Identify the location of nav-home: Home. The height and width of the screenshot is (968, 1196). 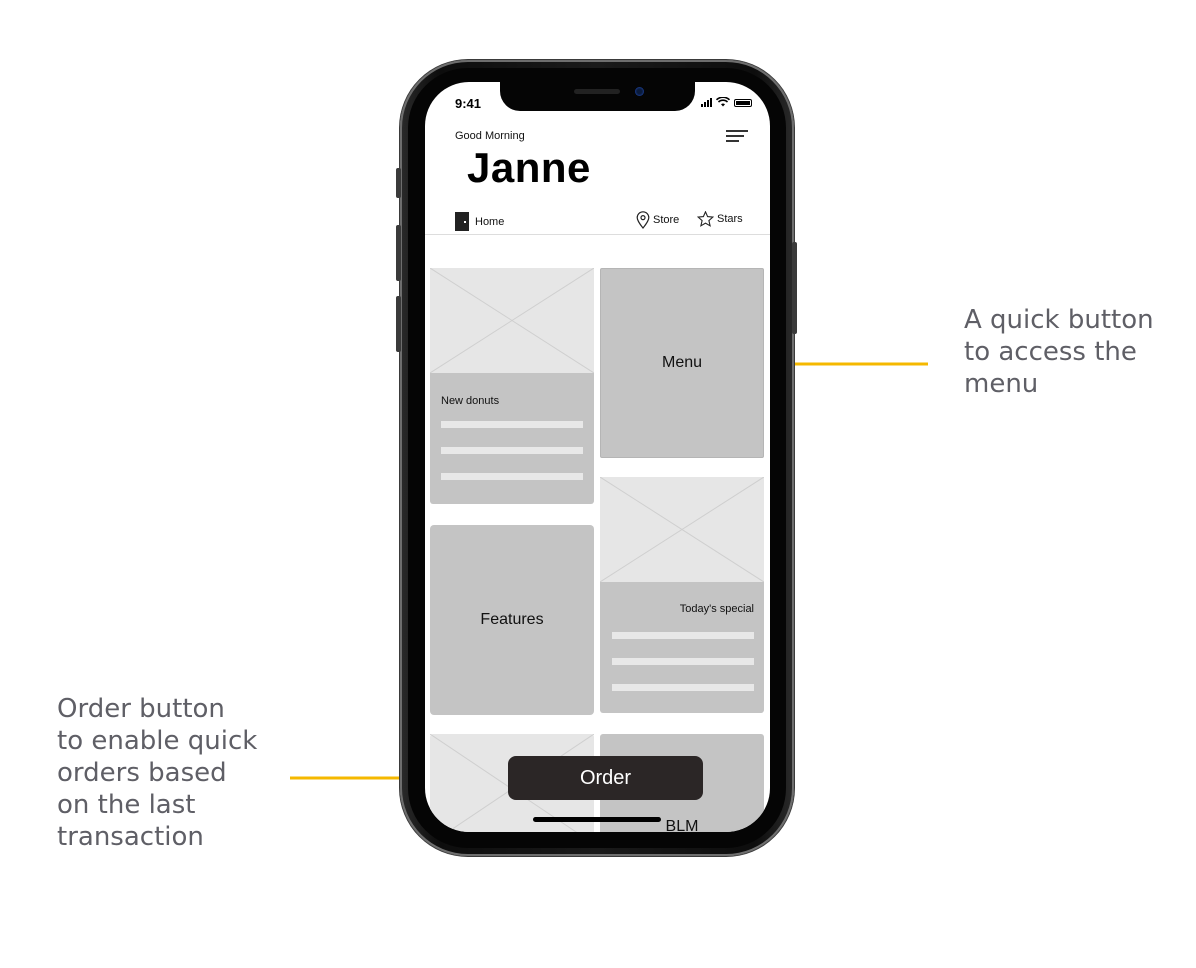
(479, 221).